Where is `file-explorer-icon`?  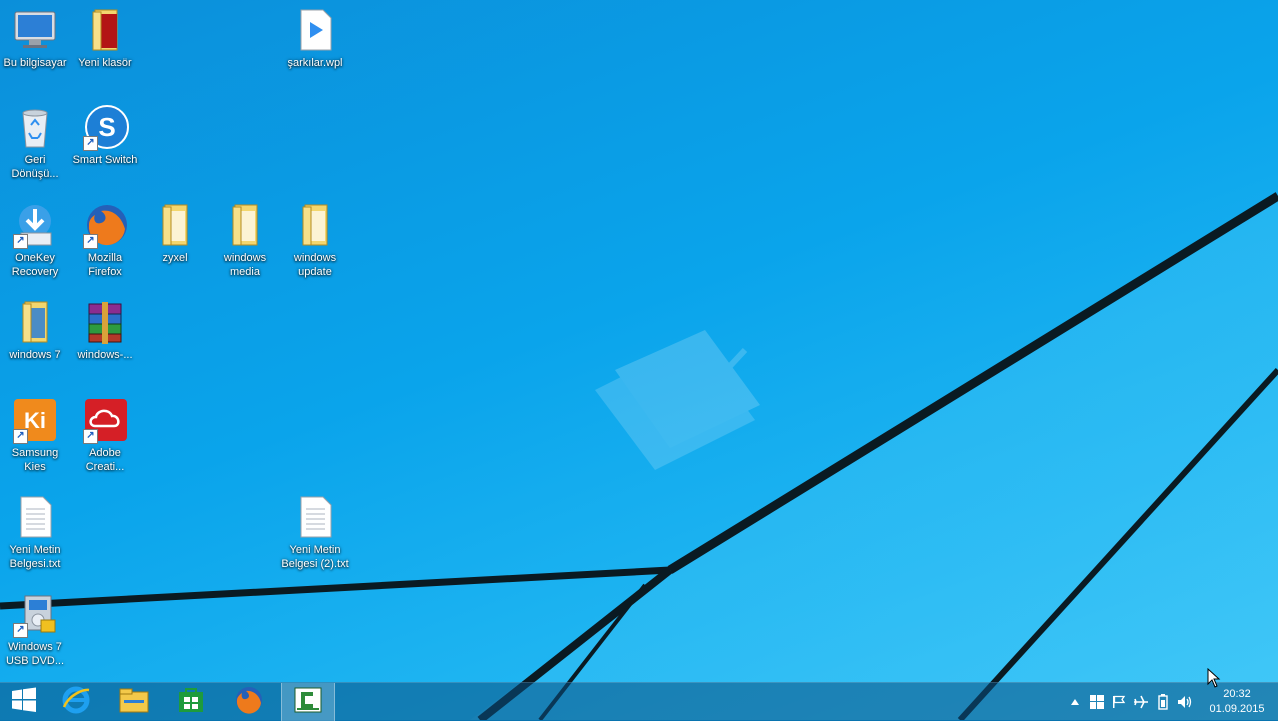 file-explorer-icon is located at coordinates (134, 702).